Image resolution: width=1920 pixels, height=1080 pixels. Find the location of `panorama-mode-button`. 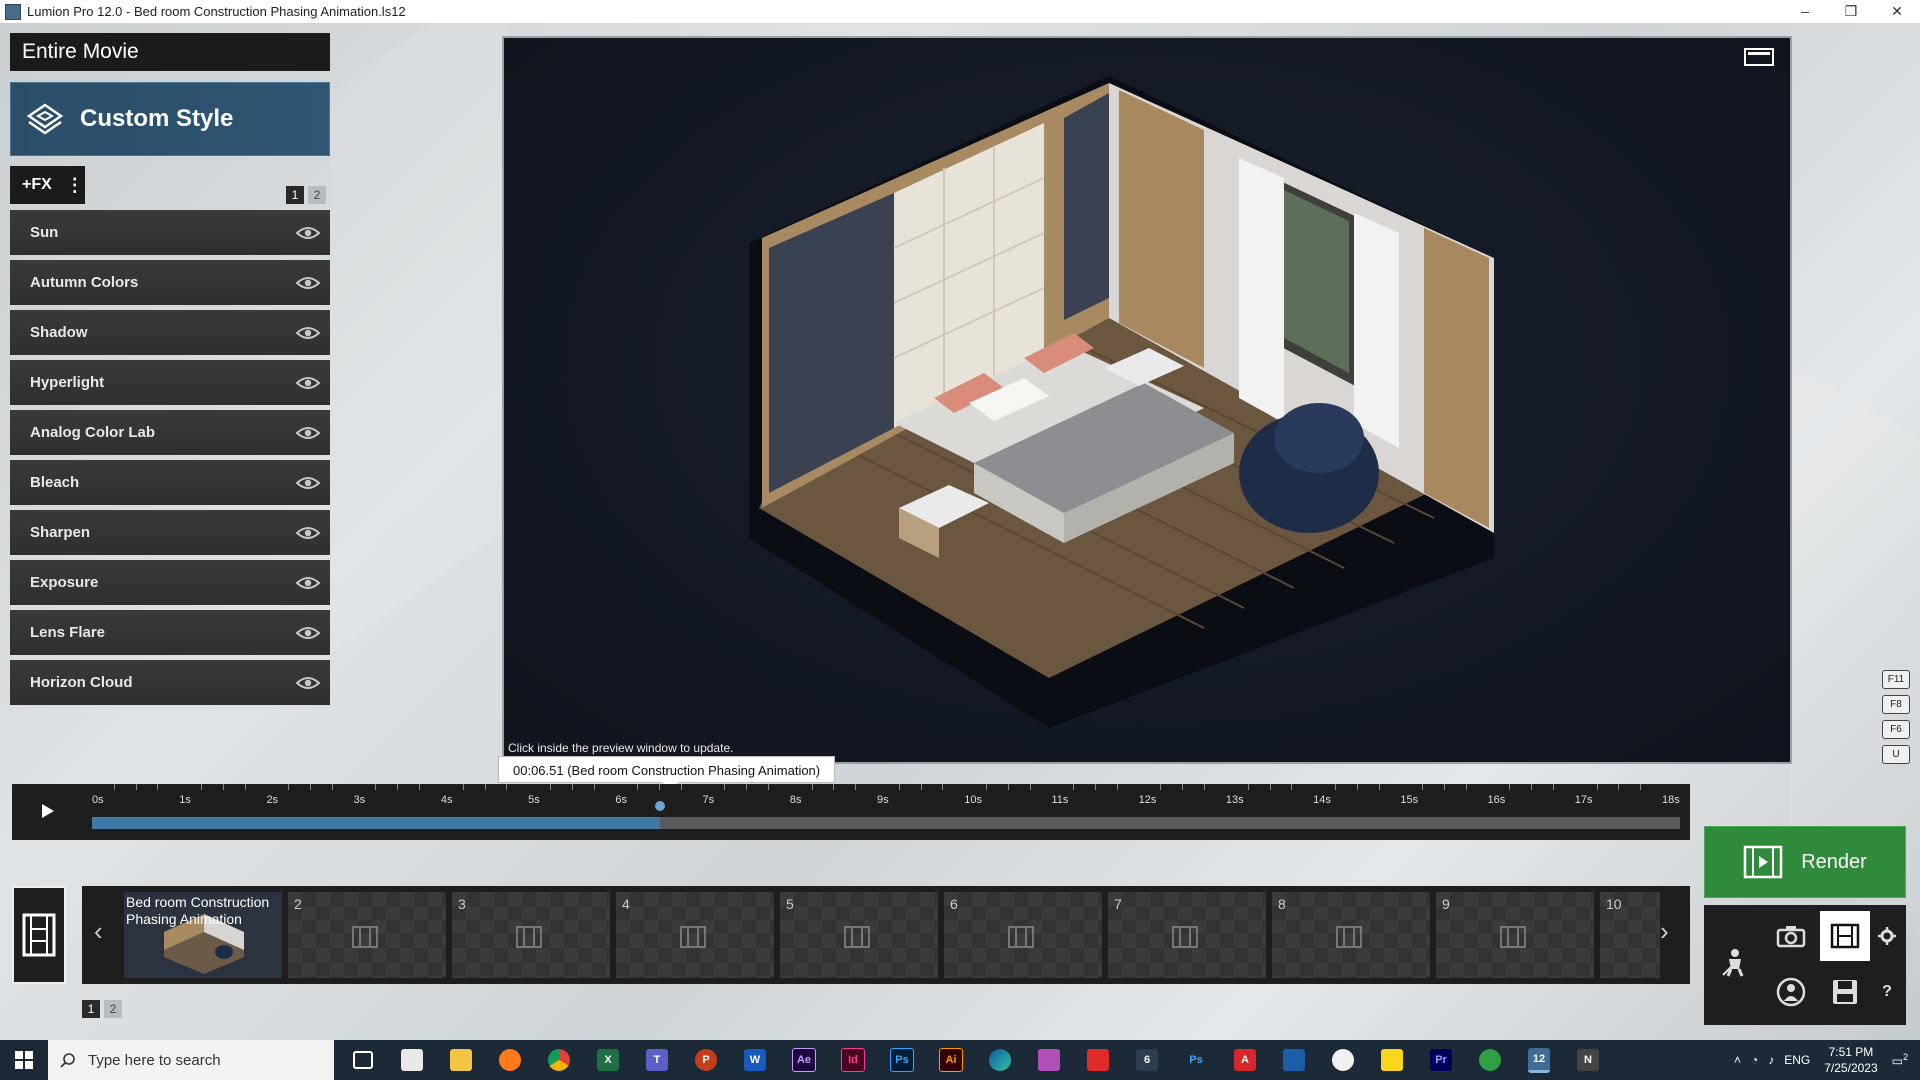

panorama-mode-button is located at coordinates (1791, 992).